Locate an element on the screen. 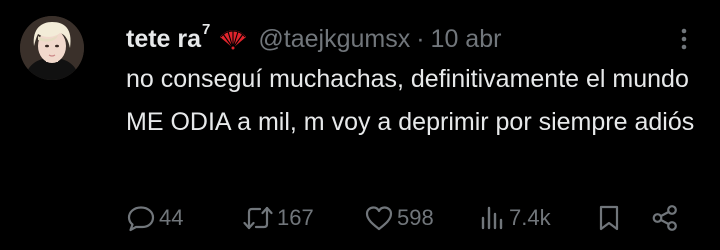 The width and height of the screenshot is (720, 250). heart-icon is located at coordinates (379, 218).